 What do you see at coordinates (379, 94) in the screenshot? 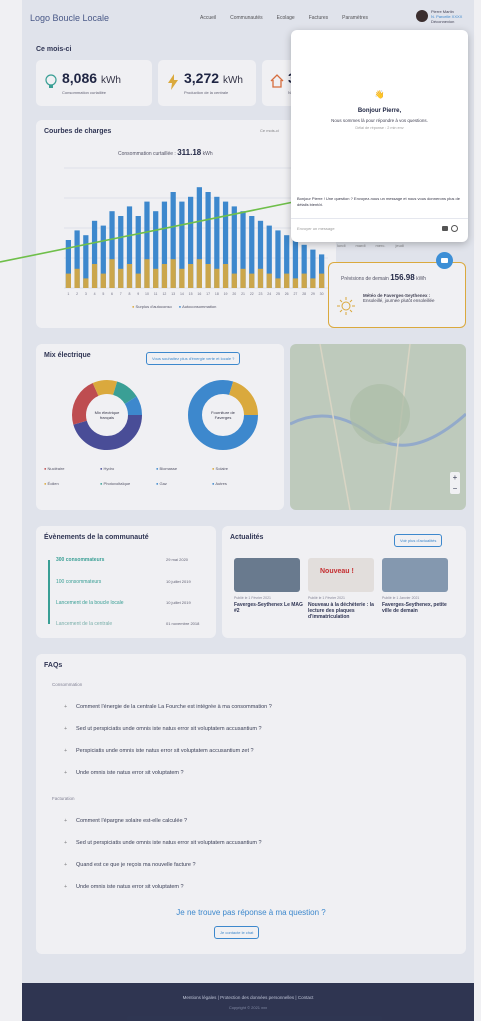
I see `wave-emoji: 👋` at bounding box center [379, 94].